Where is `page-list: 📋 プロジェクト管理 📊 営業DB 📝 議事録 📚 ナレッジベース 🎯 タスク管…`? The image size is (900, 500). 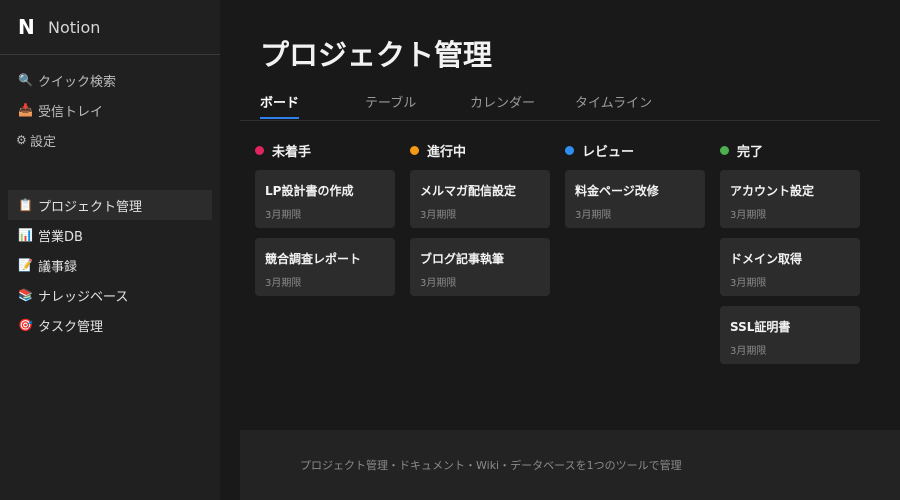 page-list: 📋 プロジェクト管理 📊 営業DB 📝 議事録 📚 ナレッジベース 🎯 タスク管… is located at coordinates (110, 265).